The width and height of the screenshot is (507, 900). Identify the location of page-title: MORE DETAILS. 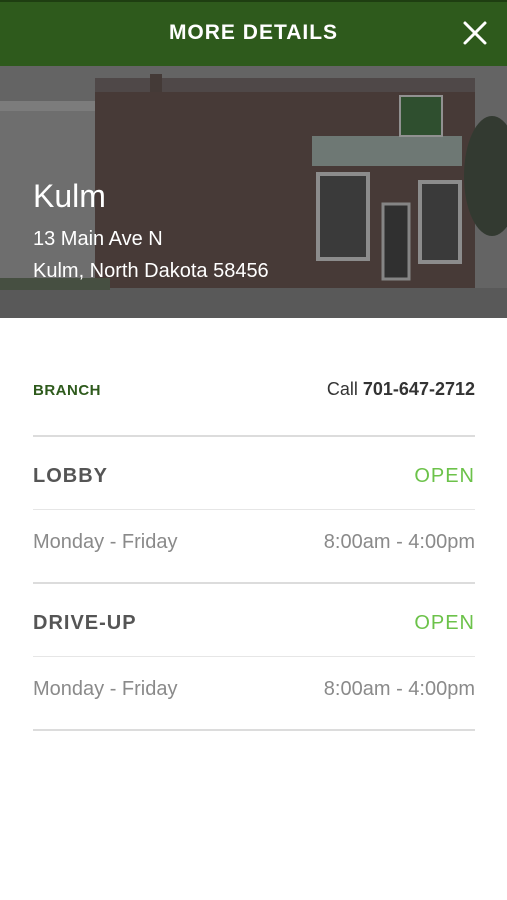
(253, 32).